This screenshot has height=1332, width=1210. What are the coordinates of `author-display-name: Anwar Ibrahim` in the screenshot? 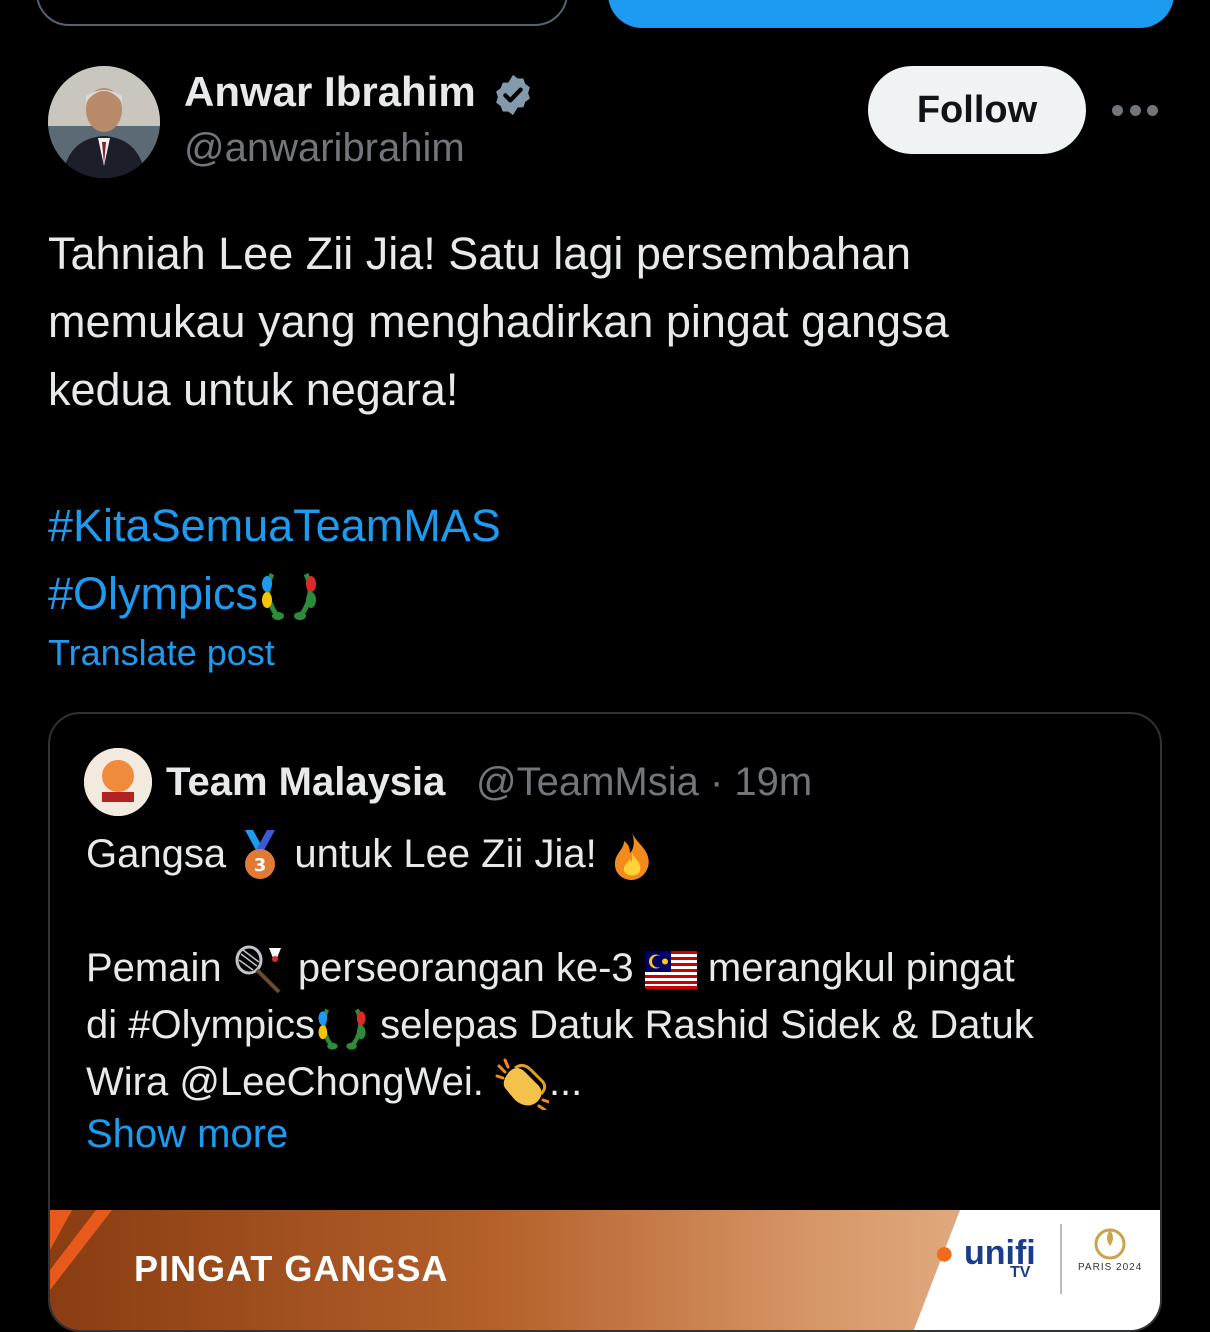 It's located at (330, 92).